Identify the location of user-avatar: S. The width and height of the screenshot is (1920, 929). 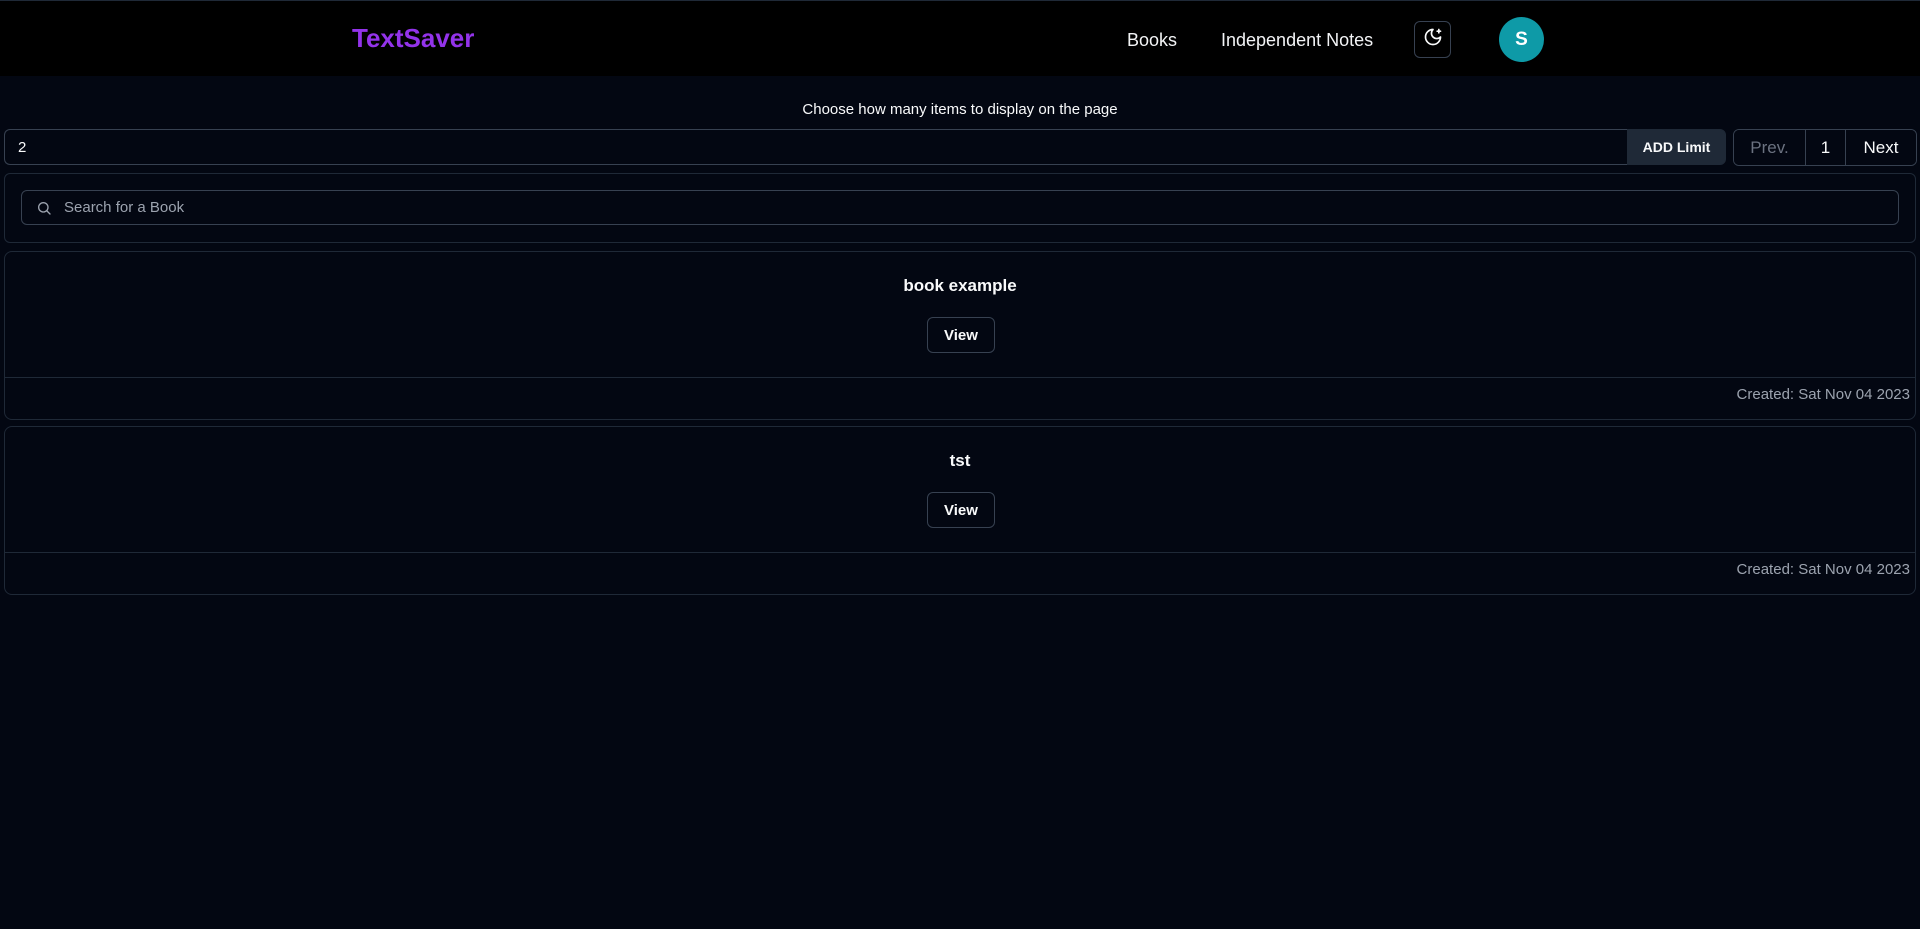
(1521, 39).